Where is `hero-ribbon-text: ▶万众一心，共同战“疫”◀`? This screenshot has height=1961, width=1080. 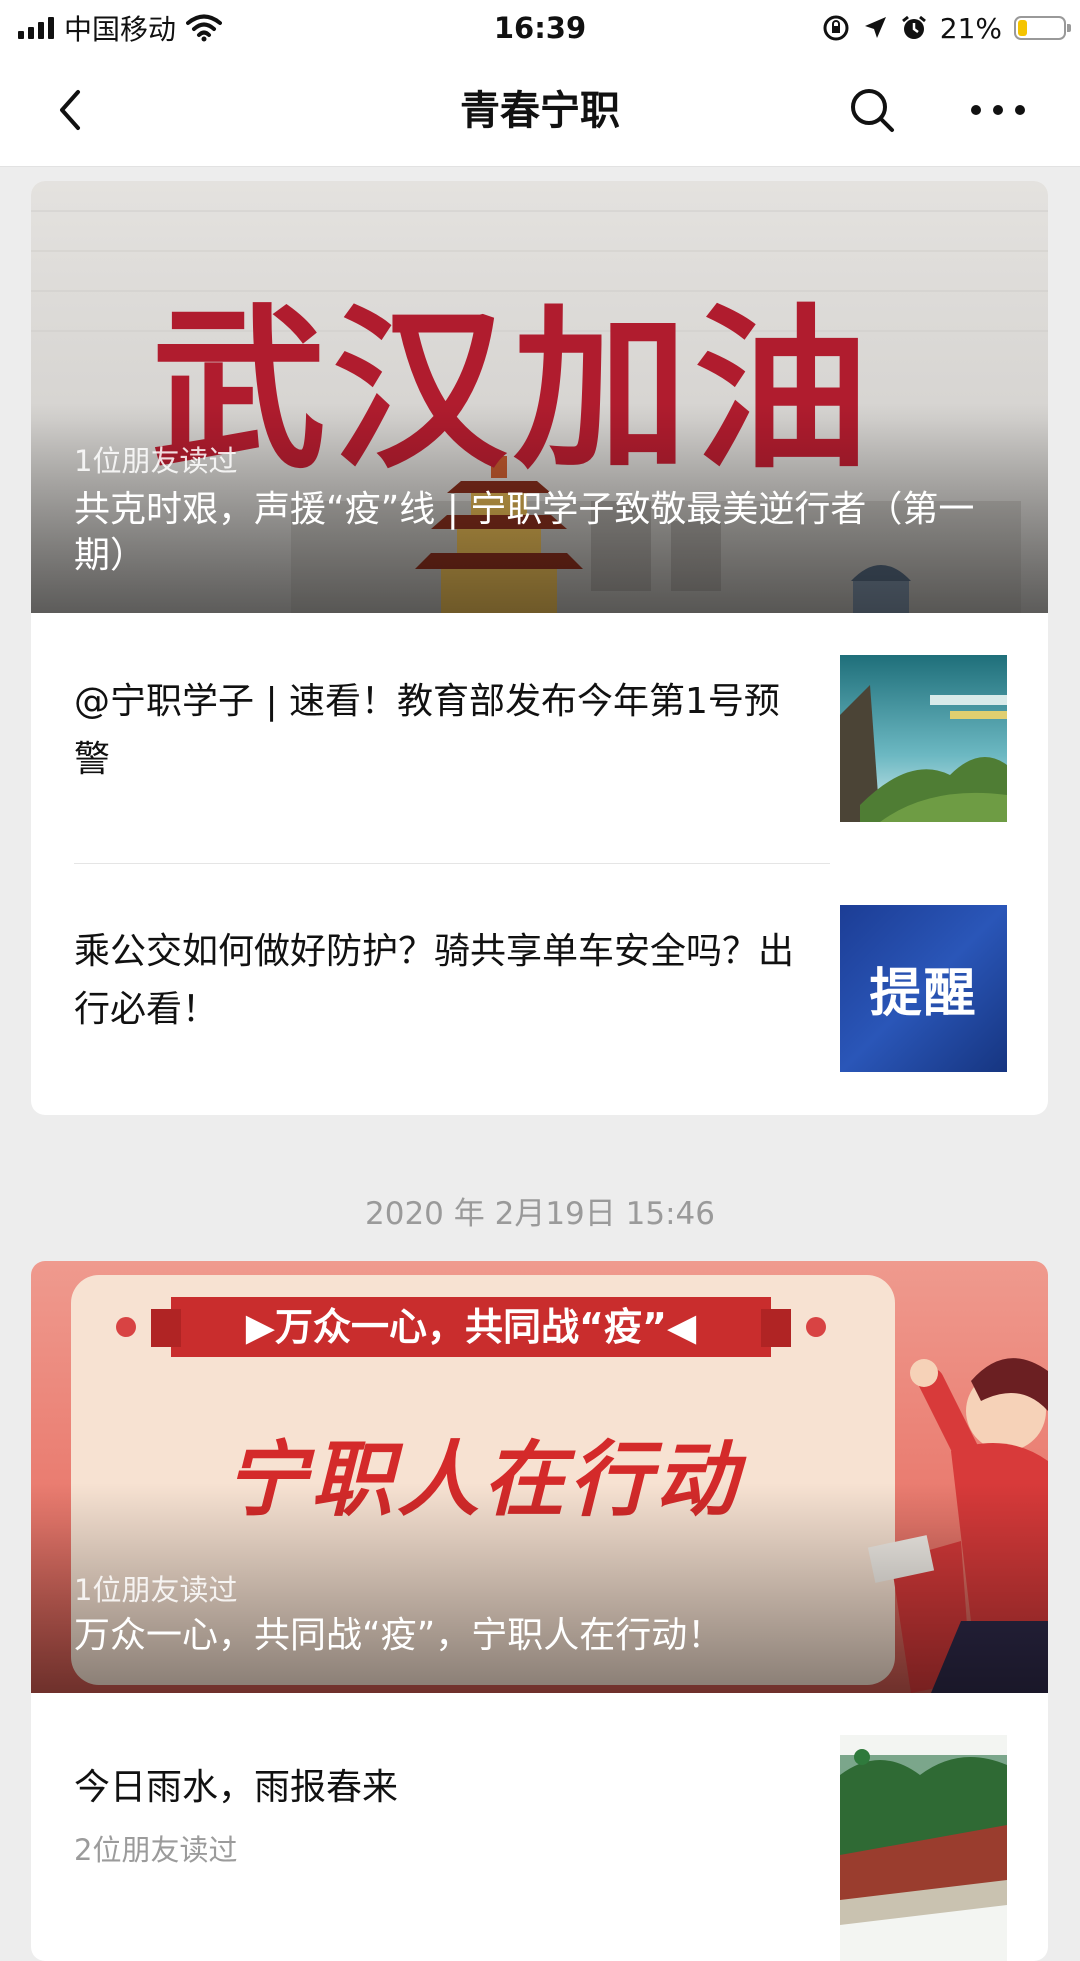 hero-ribbon-text: ▶万众一心，共同战“疫”◀ is located at coordinates (471, 1327).